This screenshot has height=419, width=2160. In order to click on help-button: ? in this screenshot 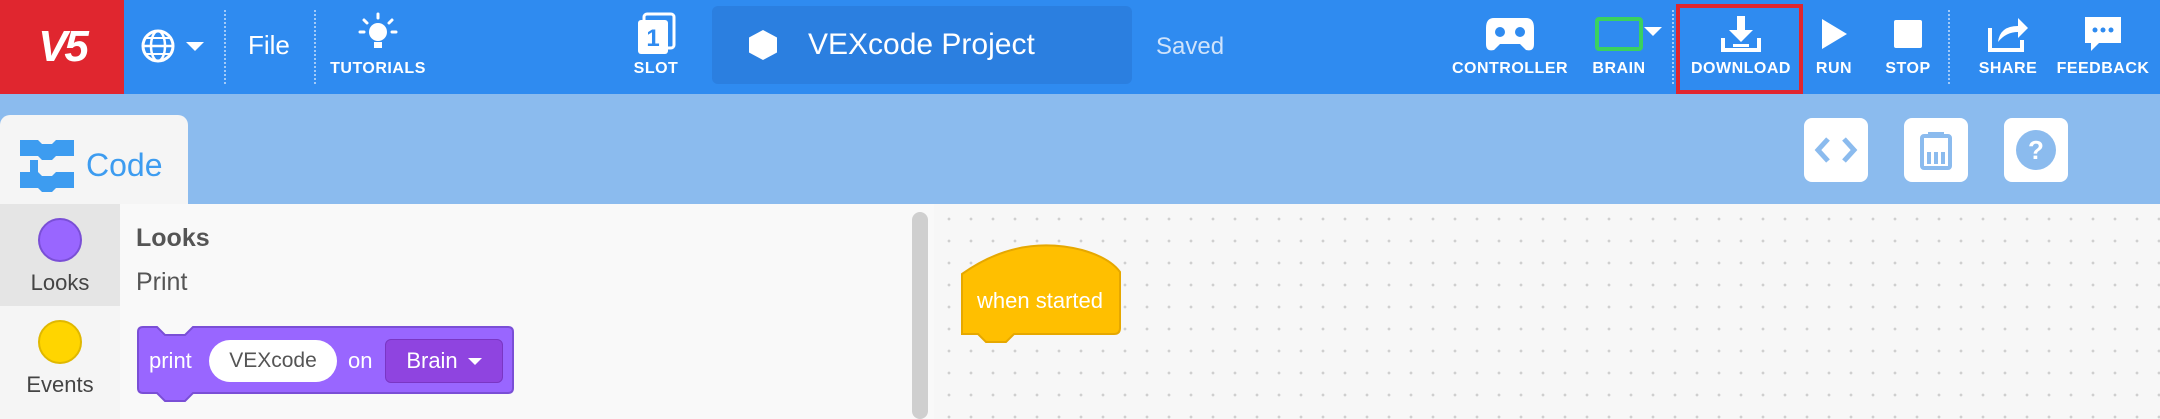, I will do `click(2036, 150)`.